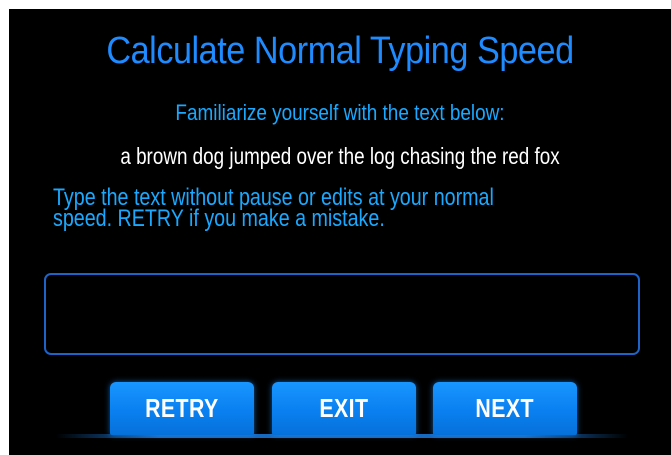 The height and width of the screenshot is (455, 671). I want to click on retry-button: RETRY, so click(182, 408).